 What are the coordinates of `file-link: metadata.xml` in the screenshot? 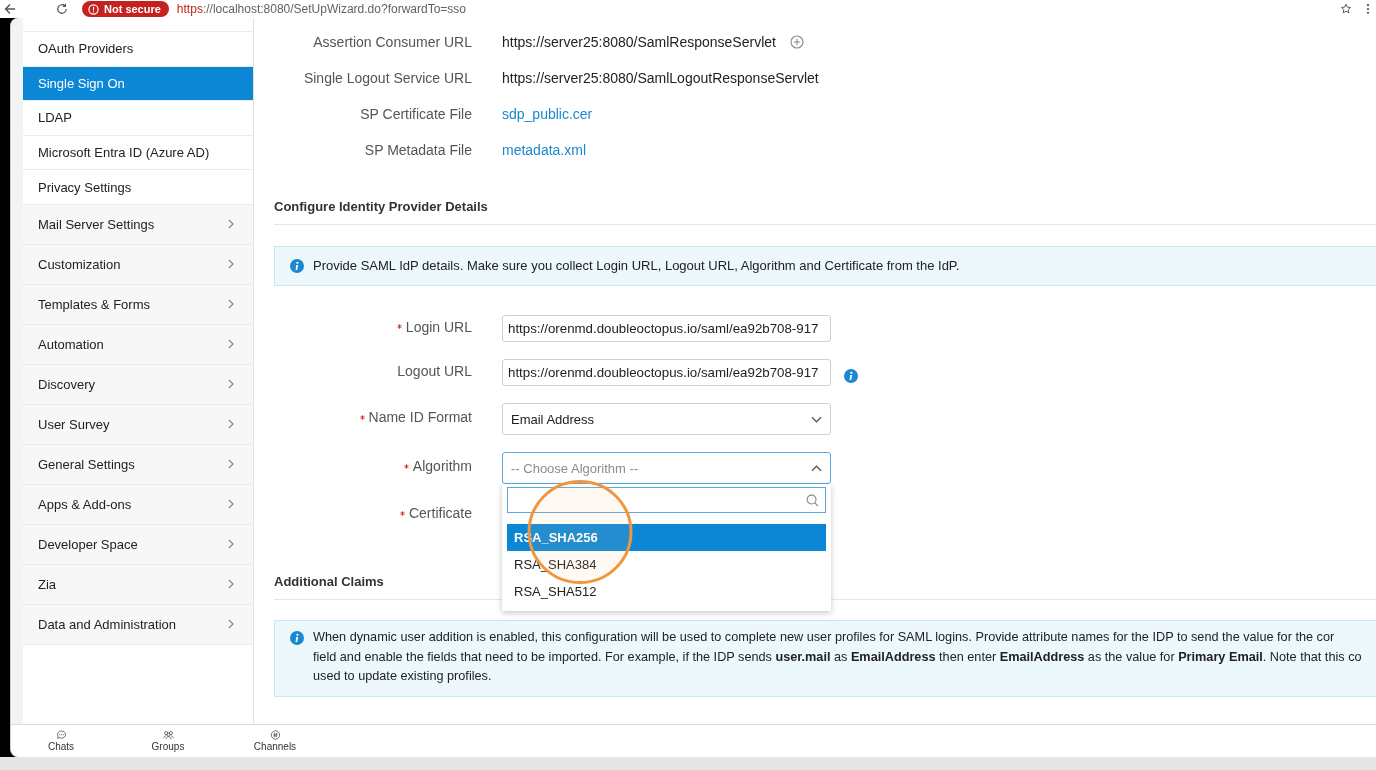 It's located at (544, 150).